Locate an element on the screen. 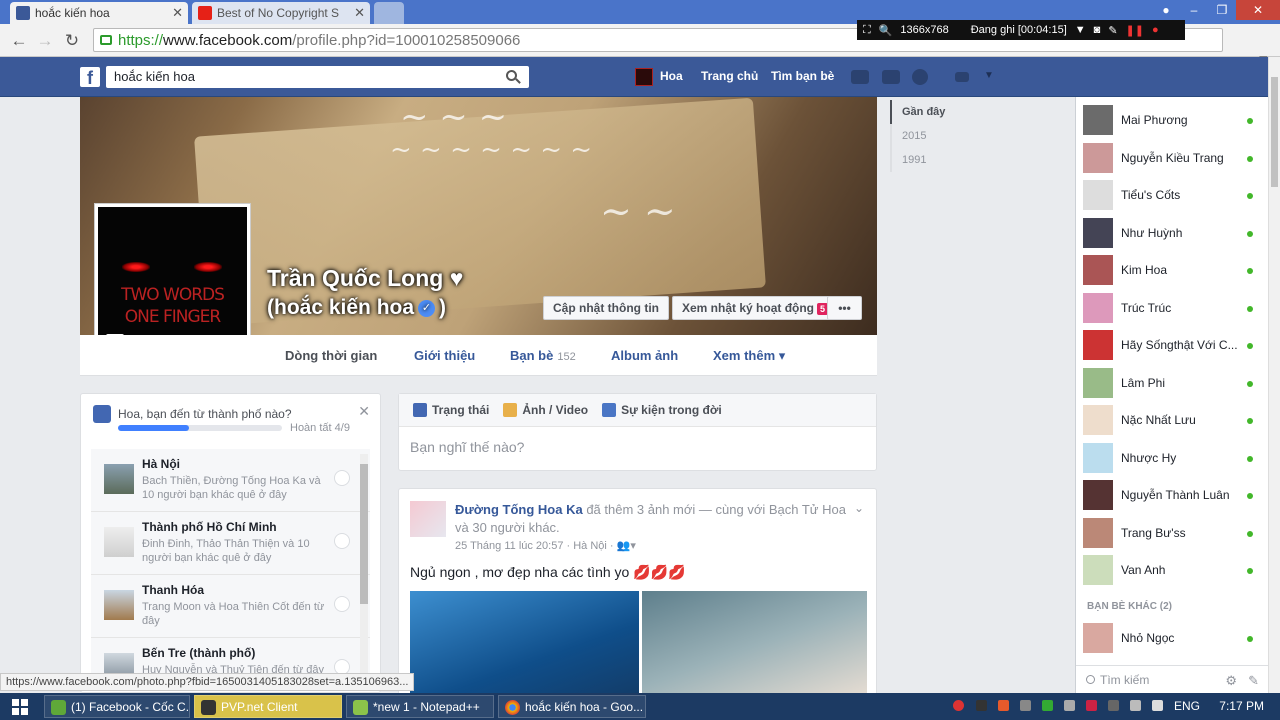 This screenshot has width=1280, height=720. city-list-scrollbar is located at coordinates (364, 569).